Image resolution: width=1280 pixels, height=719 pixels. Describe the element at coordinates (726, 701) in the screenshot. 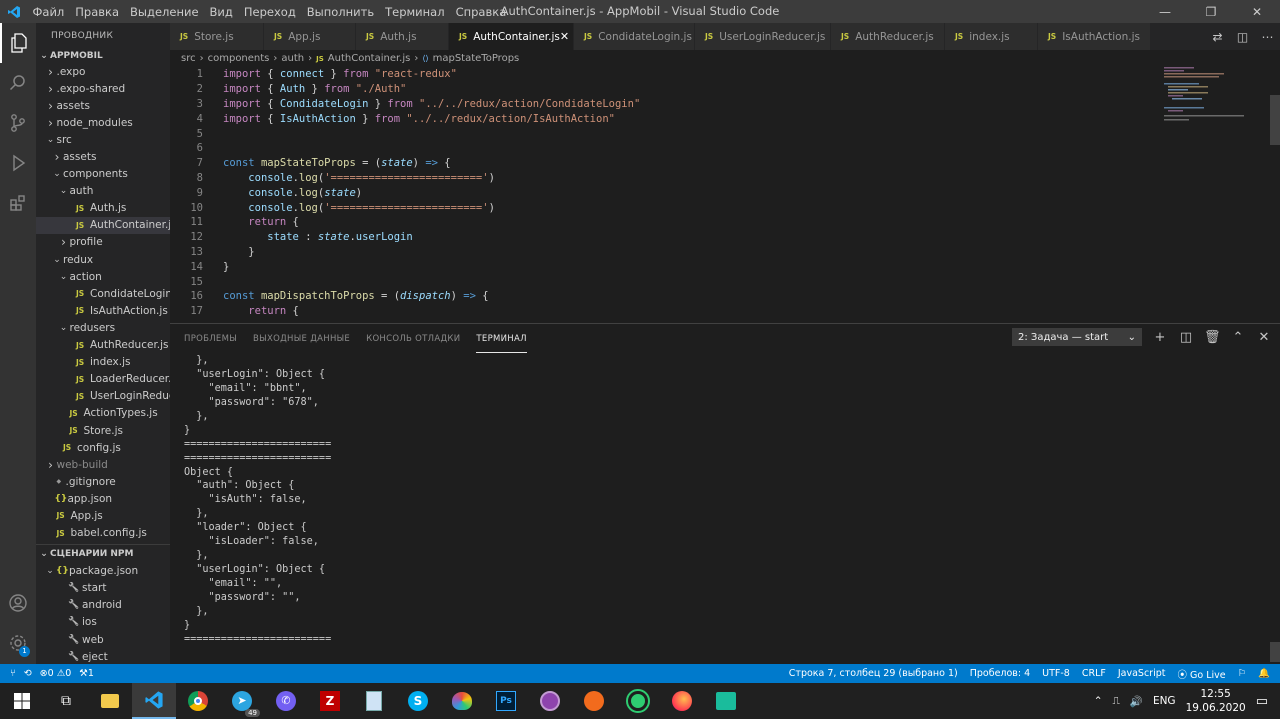

I see `teal-app-icon` at that location.